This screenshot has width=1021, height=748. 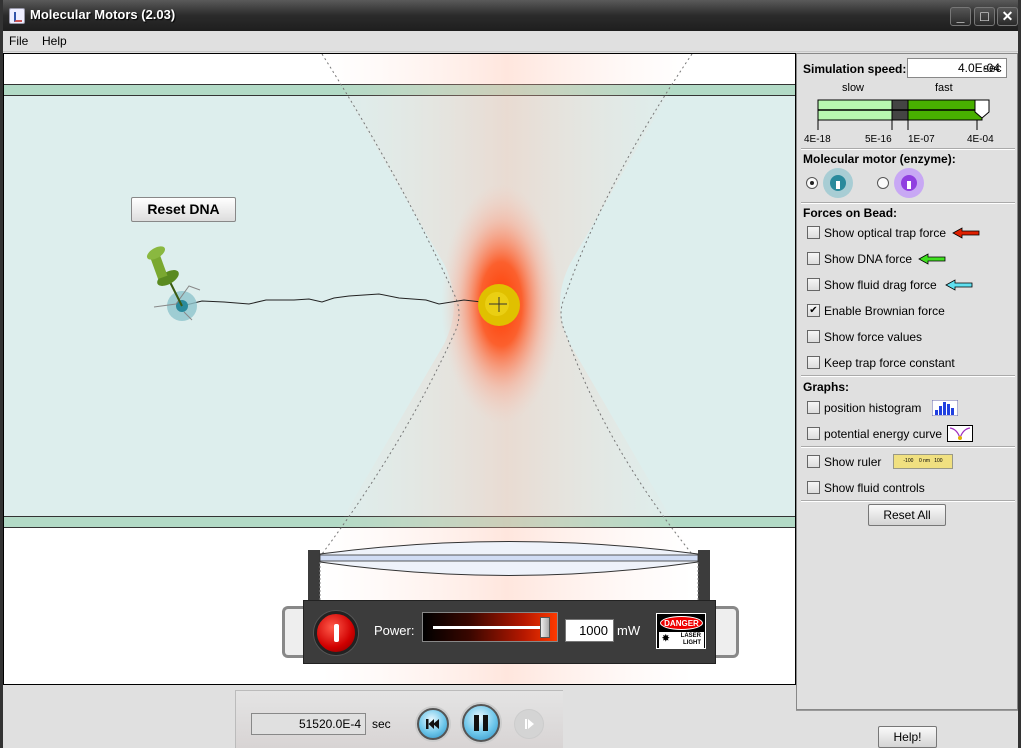 What do you see at coordinates (813, 310) in the screenshot?
I see `enable-brownian-force-checkbox: ✔` at bounding box center [813, 310].